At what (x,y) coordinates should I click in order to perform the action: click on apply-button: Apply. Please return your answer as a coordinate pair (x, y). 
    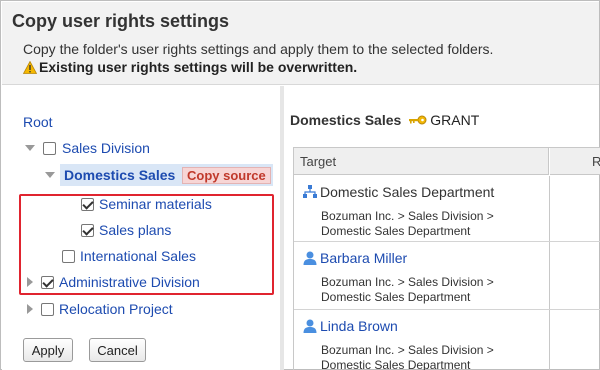
    Looking at the image, I should click on (48, 350).